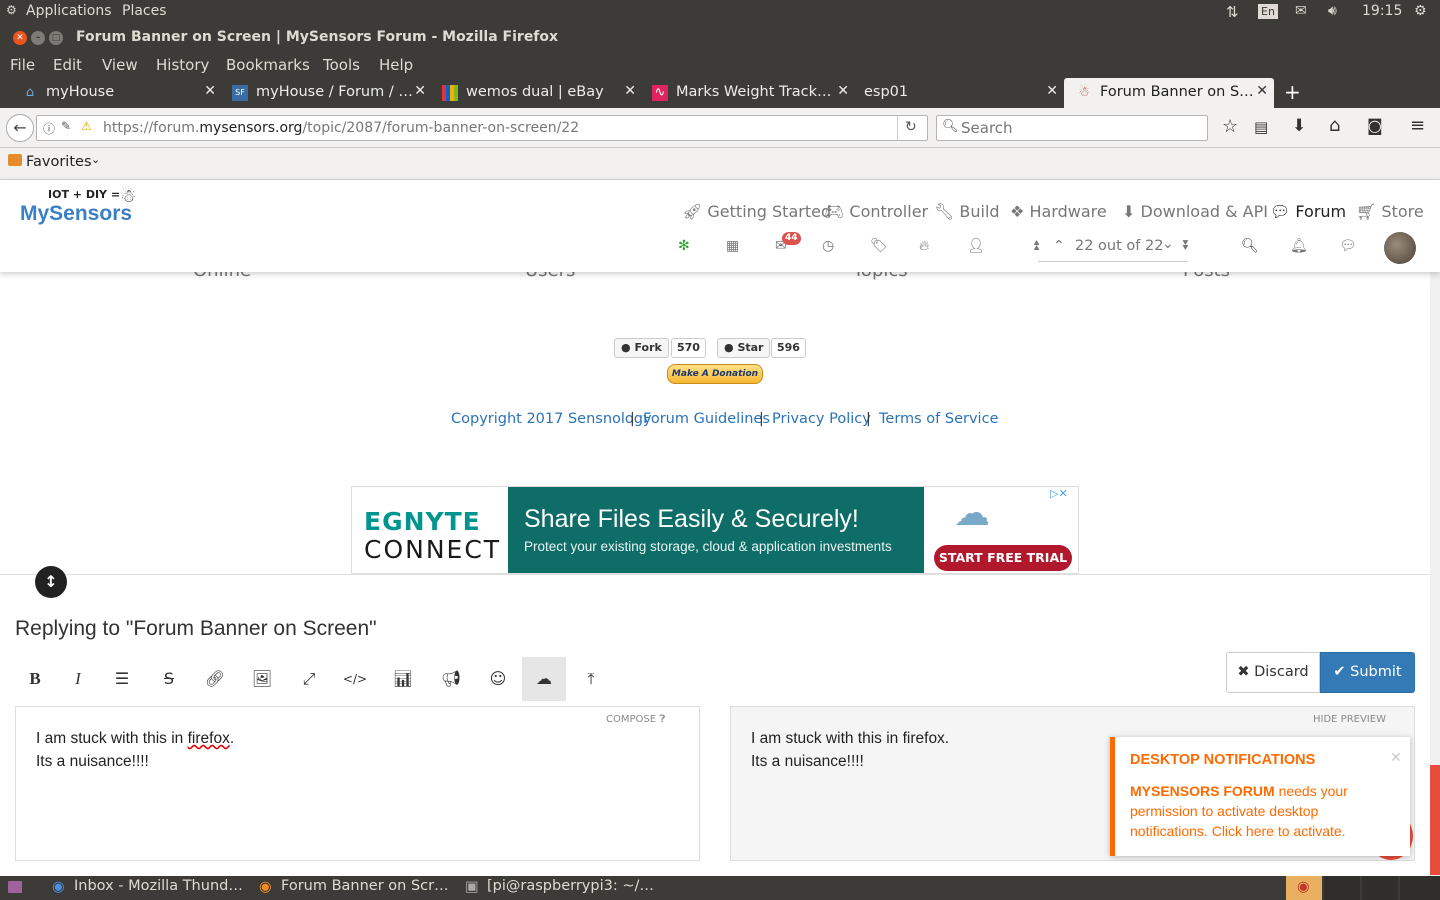 The image size is (1440, 900). What do you see at coordinates (924, 246) in the screenshot?
I see `popular-fire-icon: 🔥︎` at bounding box center [924, 246].